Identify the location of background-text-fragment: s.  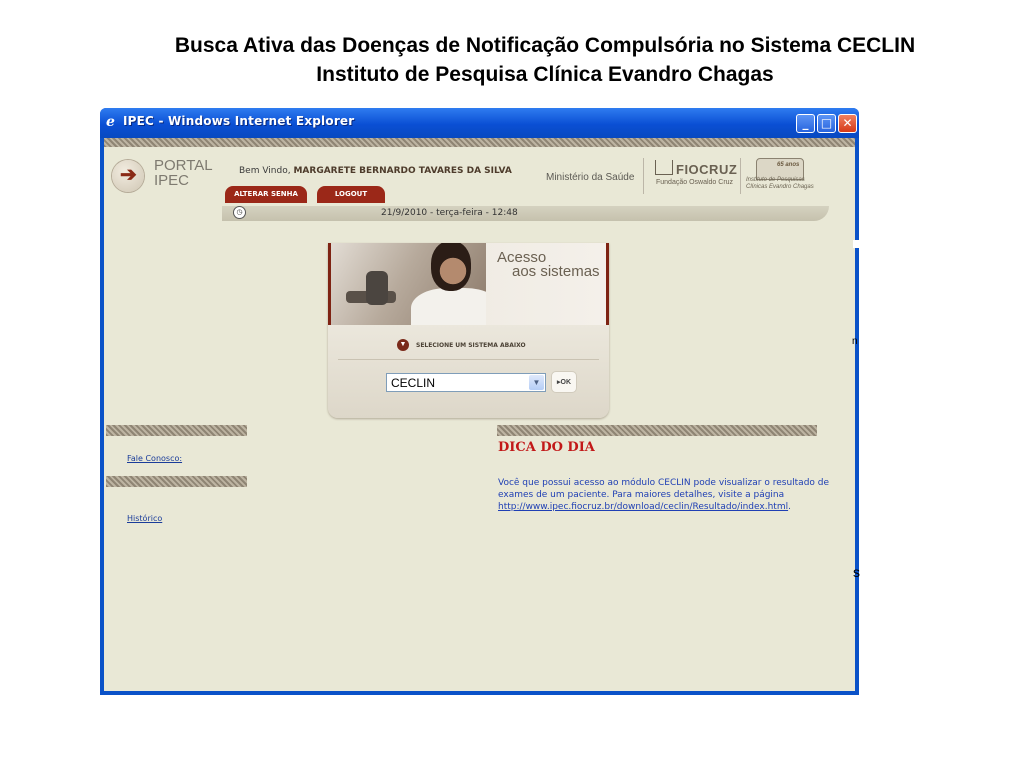
(856, 572).